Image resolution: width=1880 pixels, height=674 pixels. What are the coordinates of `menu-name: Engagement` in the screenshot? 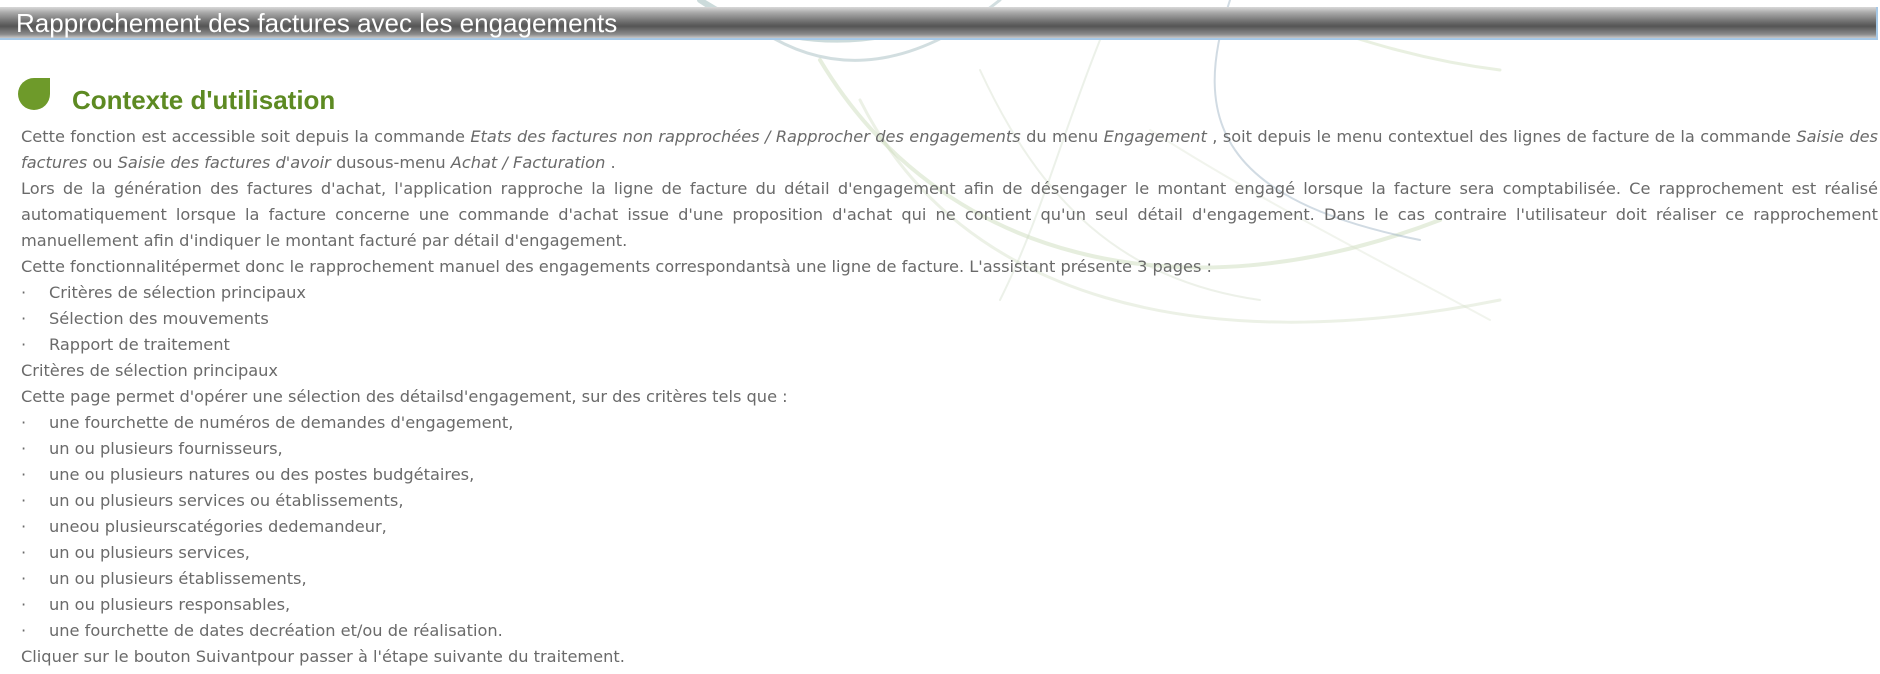 It's located at (1155, 136).